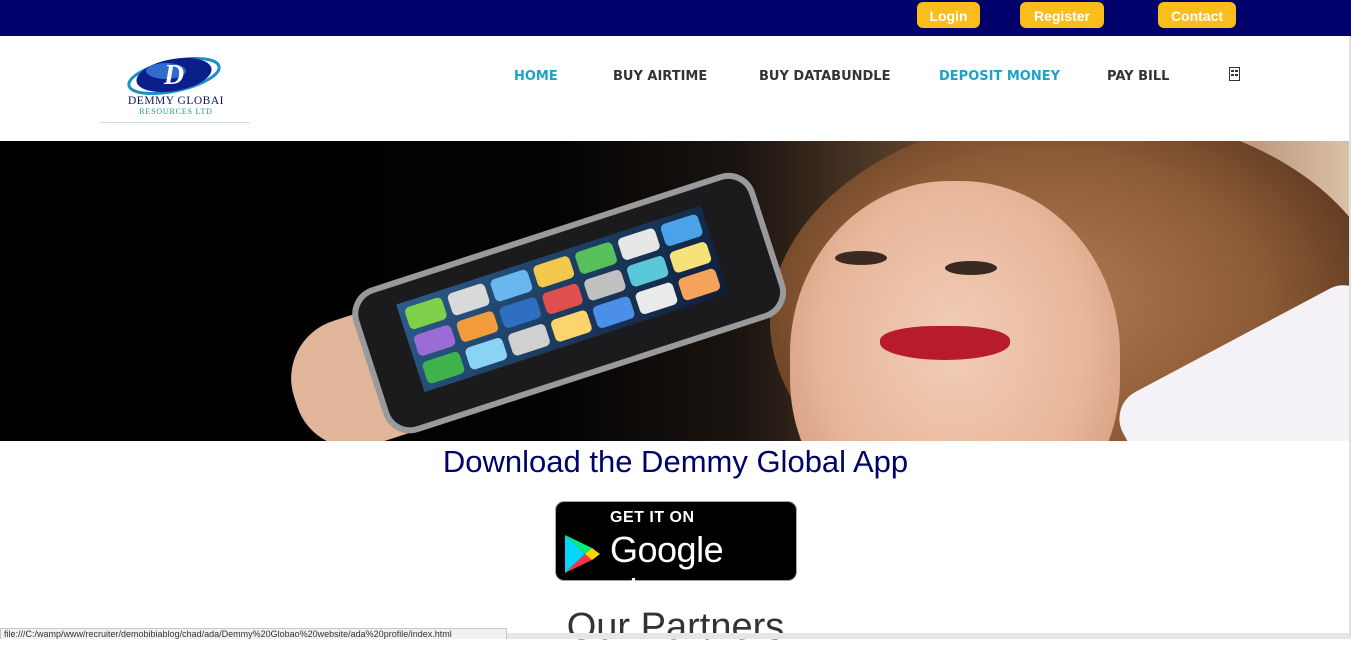  I want to click on logo-emblem-icon: D, so click(174, 75).